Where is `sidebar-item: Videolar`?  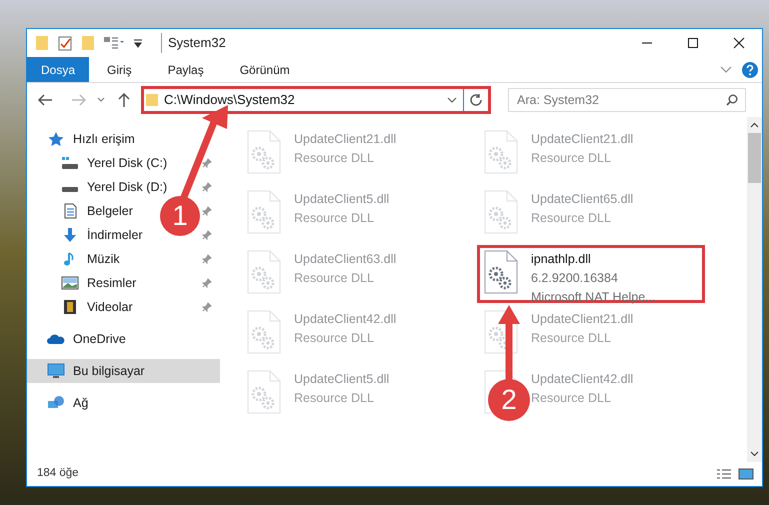 sidebar-item: Videolar is located at coordinates (81, 307).